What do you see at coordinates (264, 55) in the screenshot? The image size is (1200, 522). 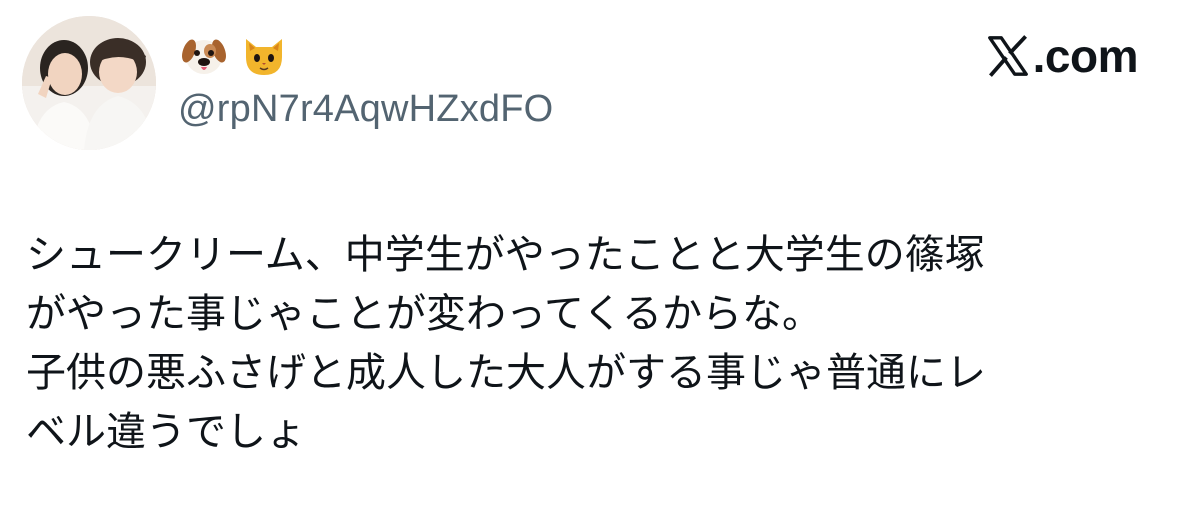 I see `cat-face-icon` at bounding box center [264, 55].